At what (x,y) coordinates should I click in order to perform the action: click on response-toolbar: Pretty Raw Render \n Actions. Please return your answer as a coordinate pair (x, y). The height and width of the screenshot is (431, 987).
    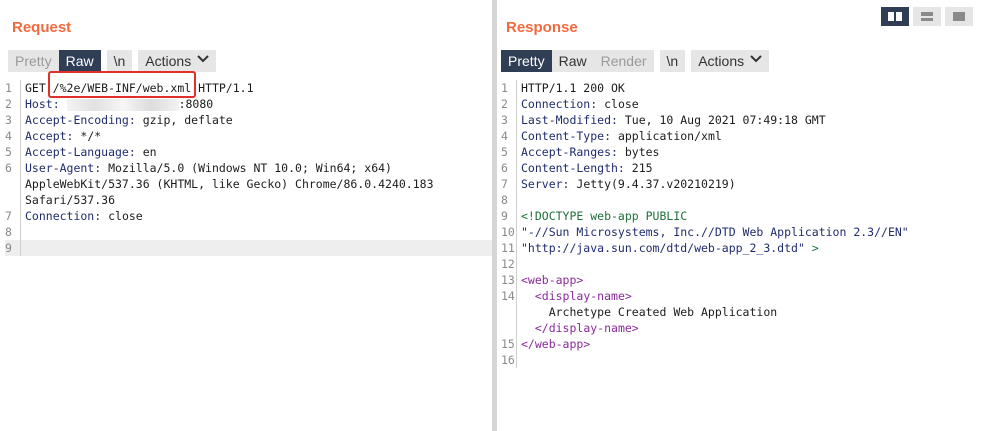
    Looking at the image, I should click on (635, 61).